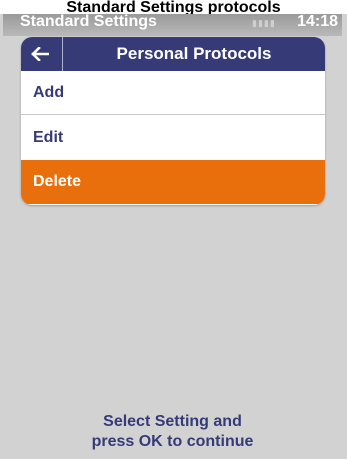 Image resolution: width=347 pixels, height=459 pixels. I want to click on menu-item-add: Add, so click(173, 93).